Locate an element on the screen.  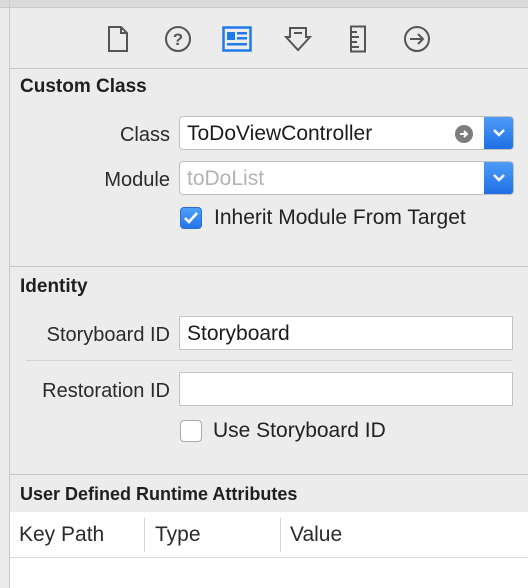
restoration-id-label: Restoration ID is located at coordinates (106, 391).